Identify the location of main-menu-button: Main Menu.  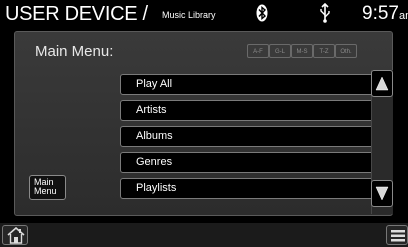
(47, 187).